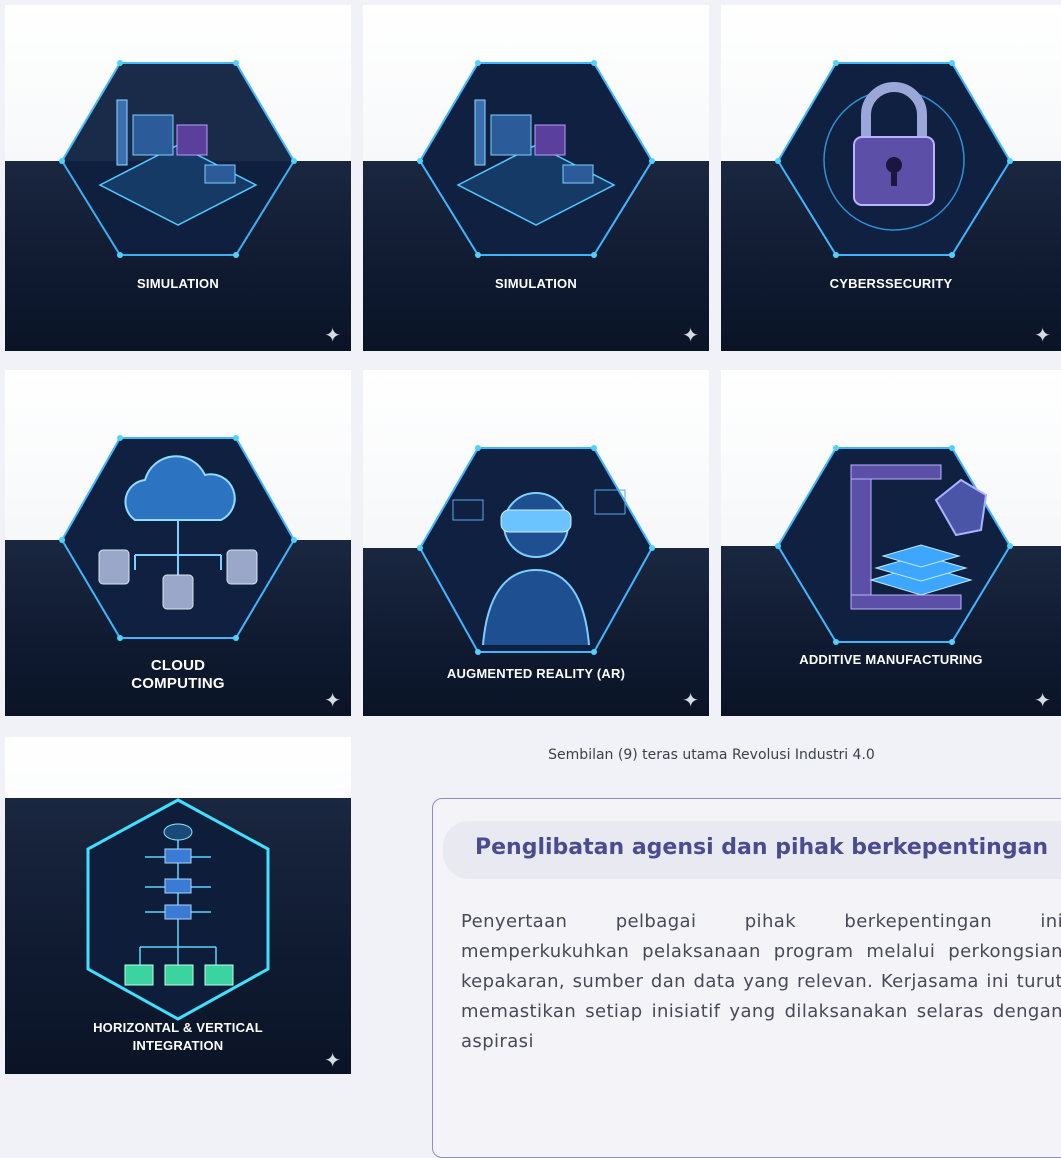 The width and height of the screenshot is (1061, 1158). Describe the element at coordinates (536, 543) in the screenshot. I see `tile-augmented-reality: AUGMENTED REALITY (AR) ✦` at that location.